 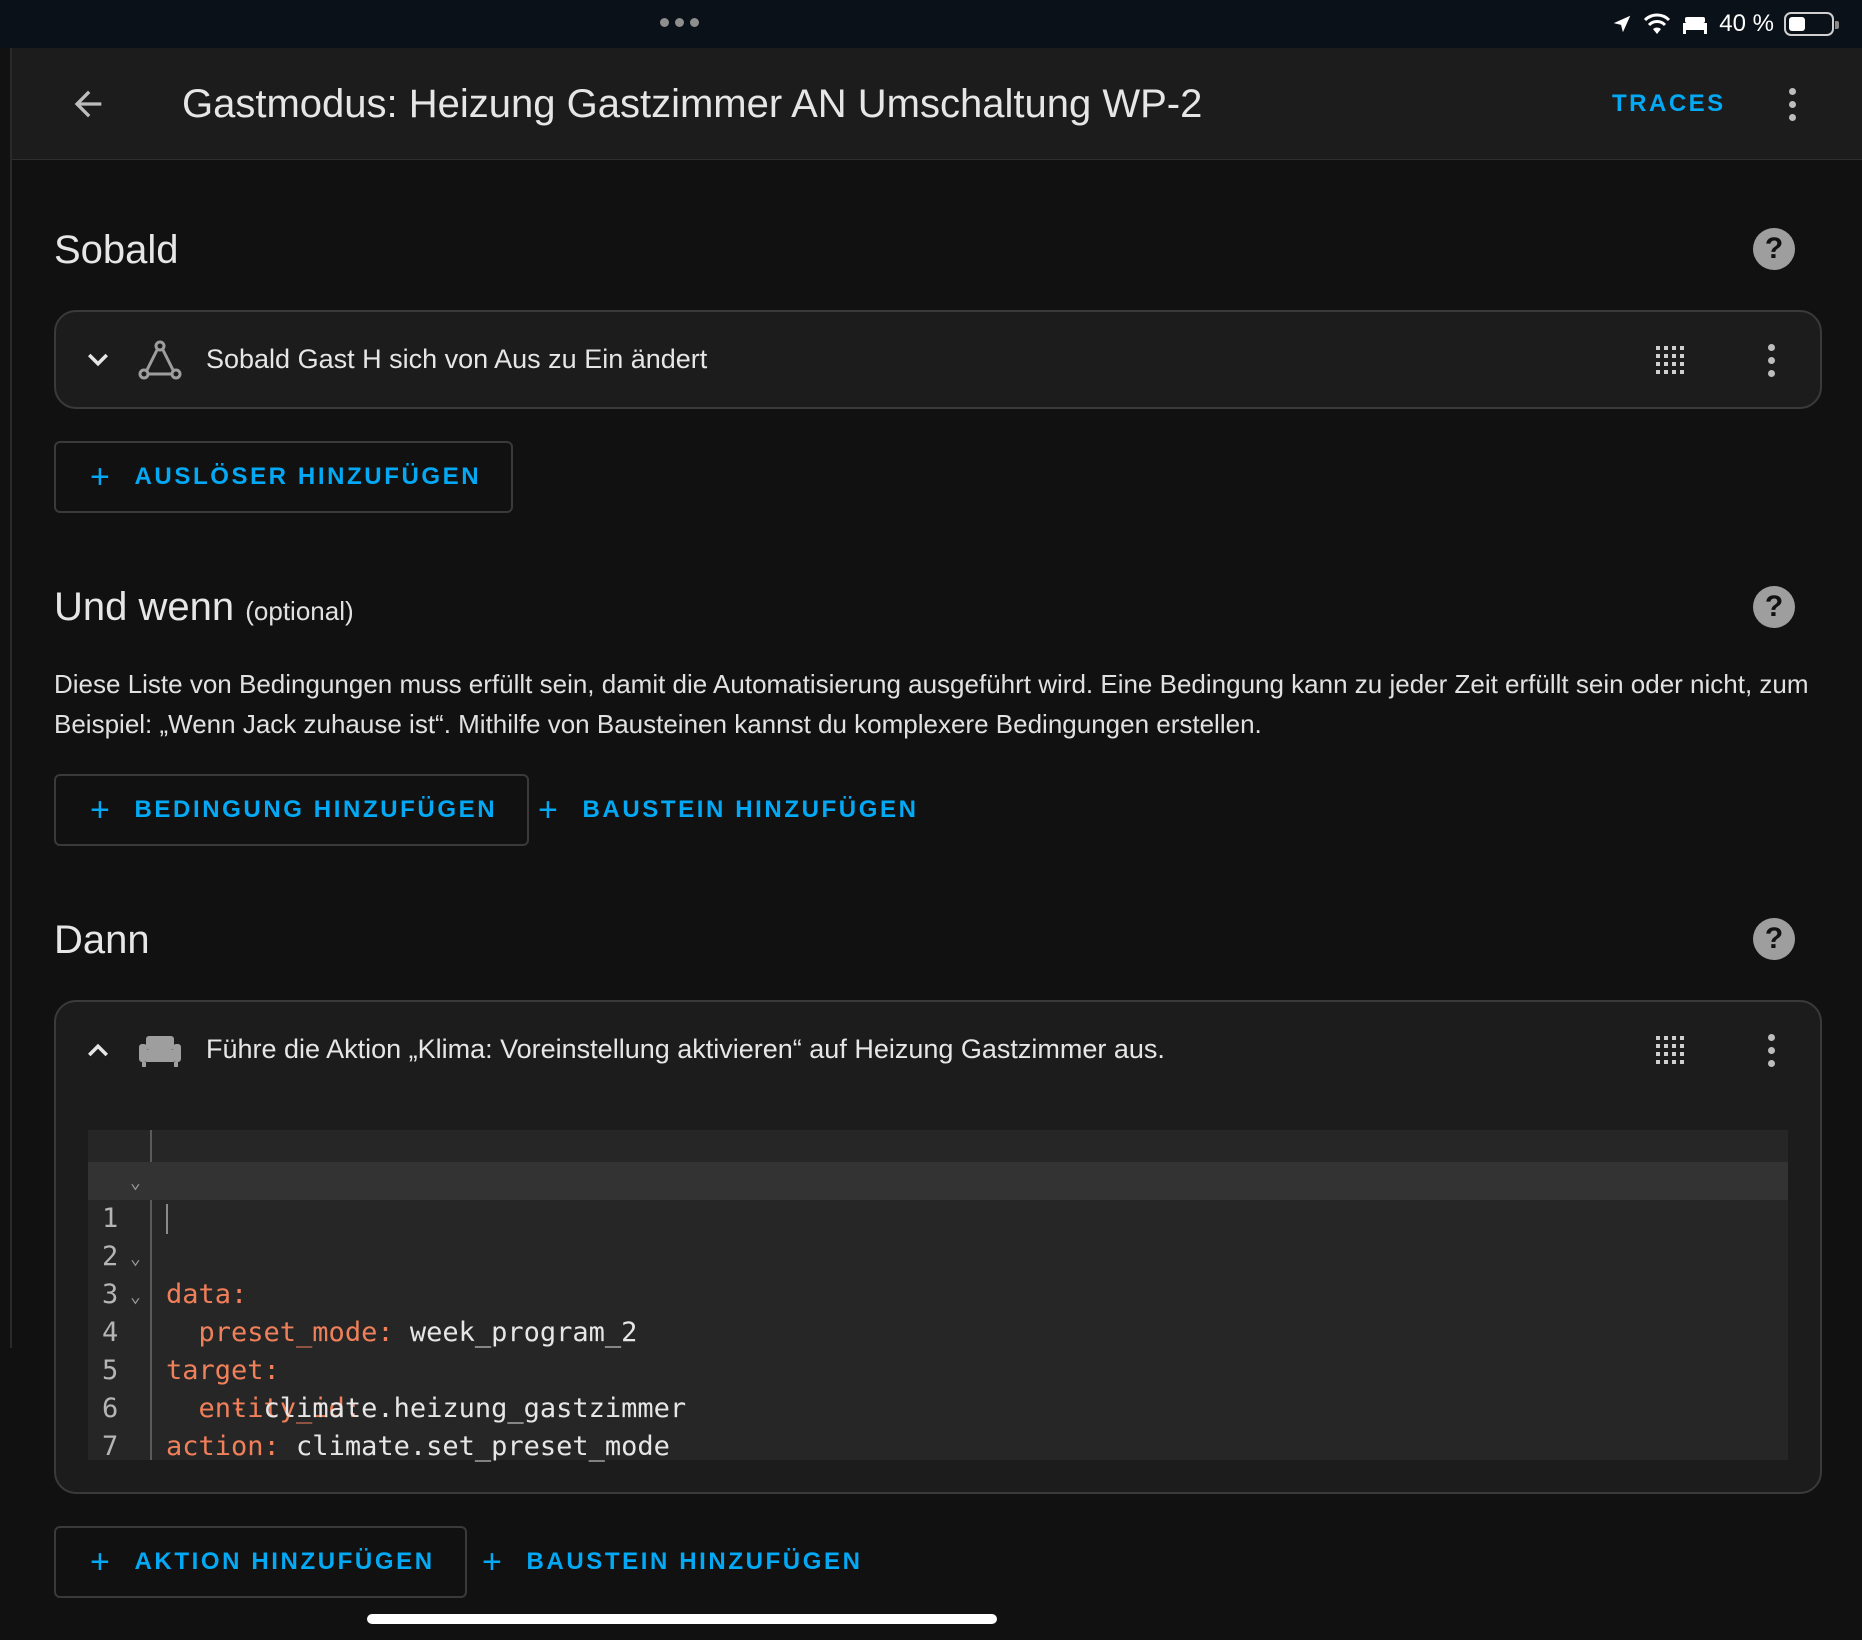 I want to click on traces-button: TRACES, so click(x=1669, y=104).